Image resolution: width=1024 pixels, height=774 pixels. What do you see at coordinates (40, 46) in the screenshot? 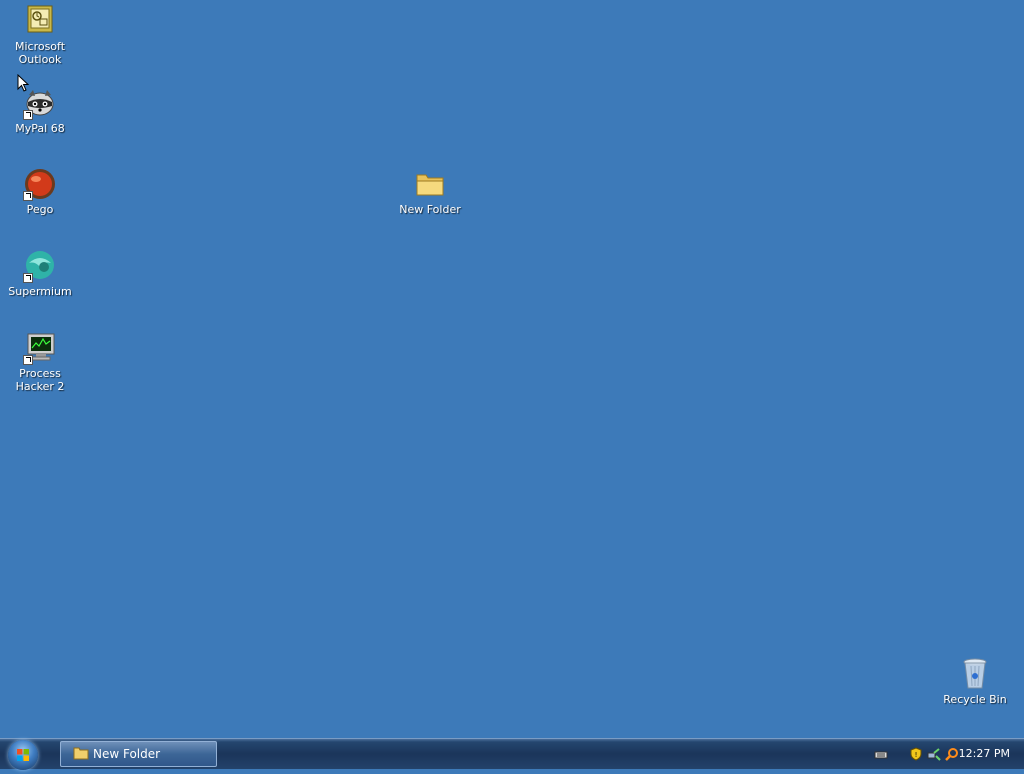
I see `desktop-icon-label: Microsoft` at bounding box center [40, 46].